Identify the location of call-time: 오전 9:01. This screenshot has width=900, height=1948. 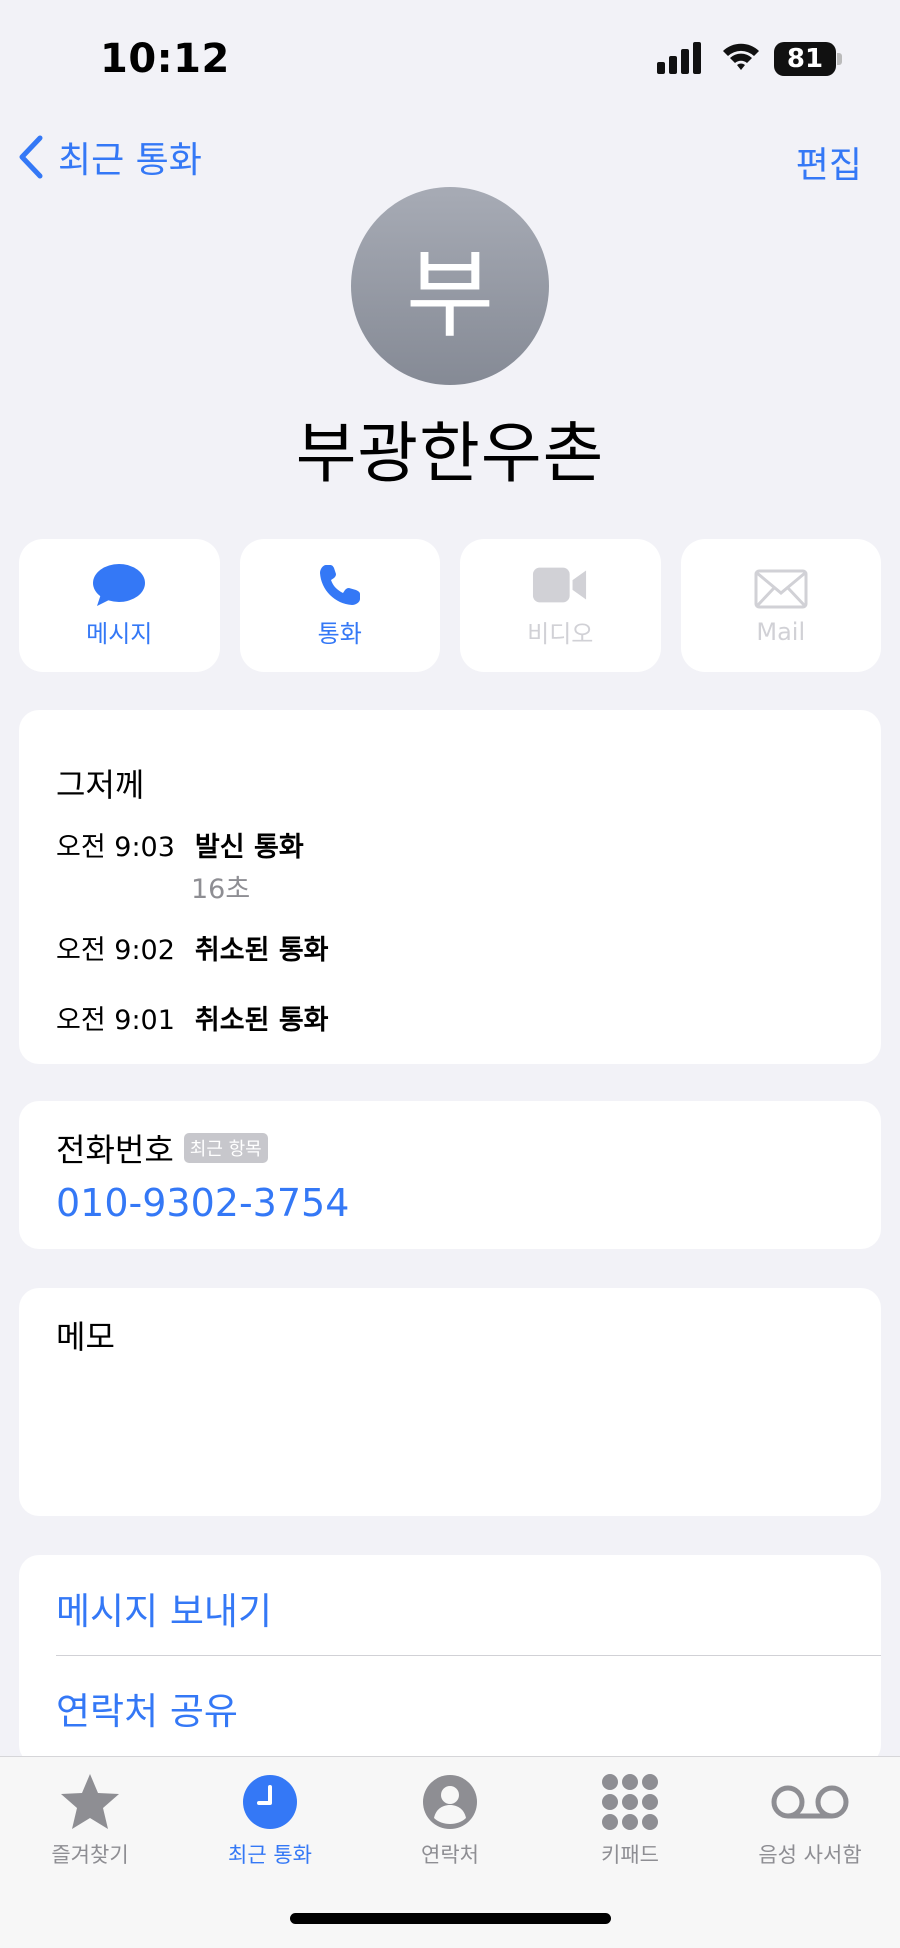
(115, 1020).